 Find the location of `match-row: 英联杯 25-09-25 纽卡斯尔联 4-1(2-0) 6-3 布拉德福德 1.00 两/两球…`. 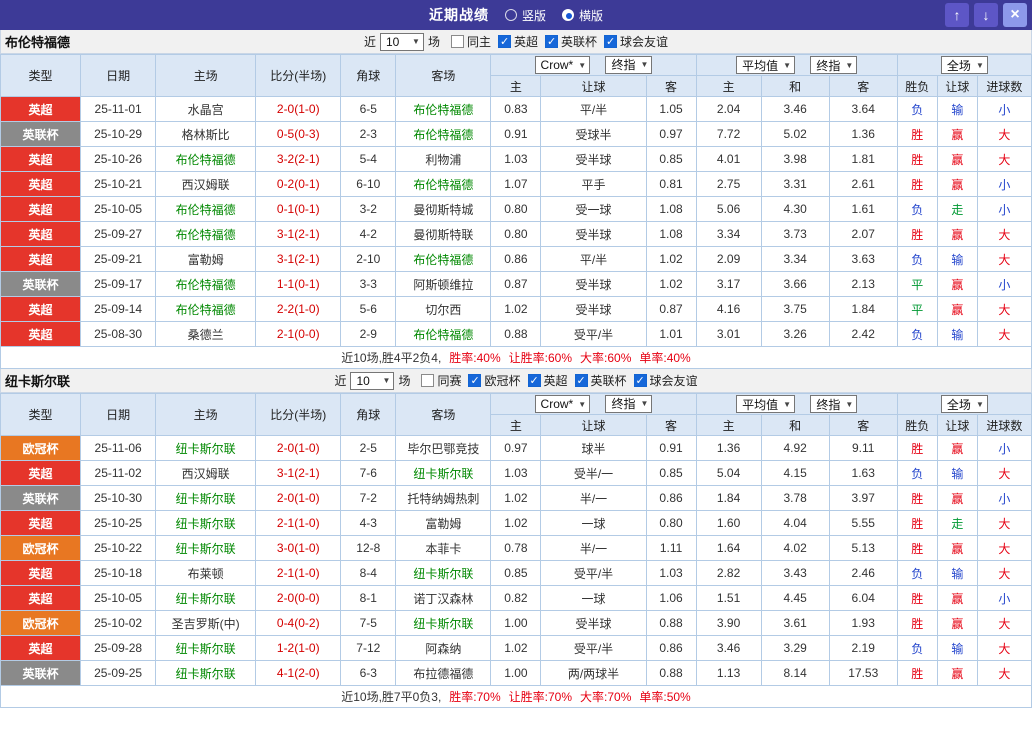

match-row: 英联杯 25-09-25 纽卡斯尔联 4-1(2-0) 6-3 布拉德福德 1.00 两/两球… is located at coordinates (516, 673).